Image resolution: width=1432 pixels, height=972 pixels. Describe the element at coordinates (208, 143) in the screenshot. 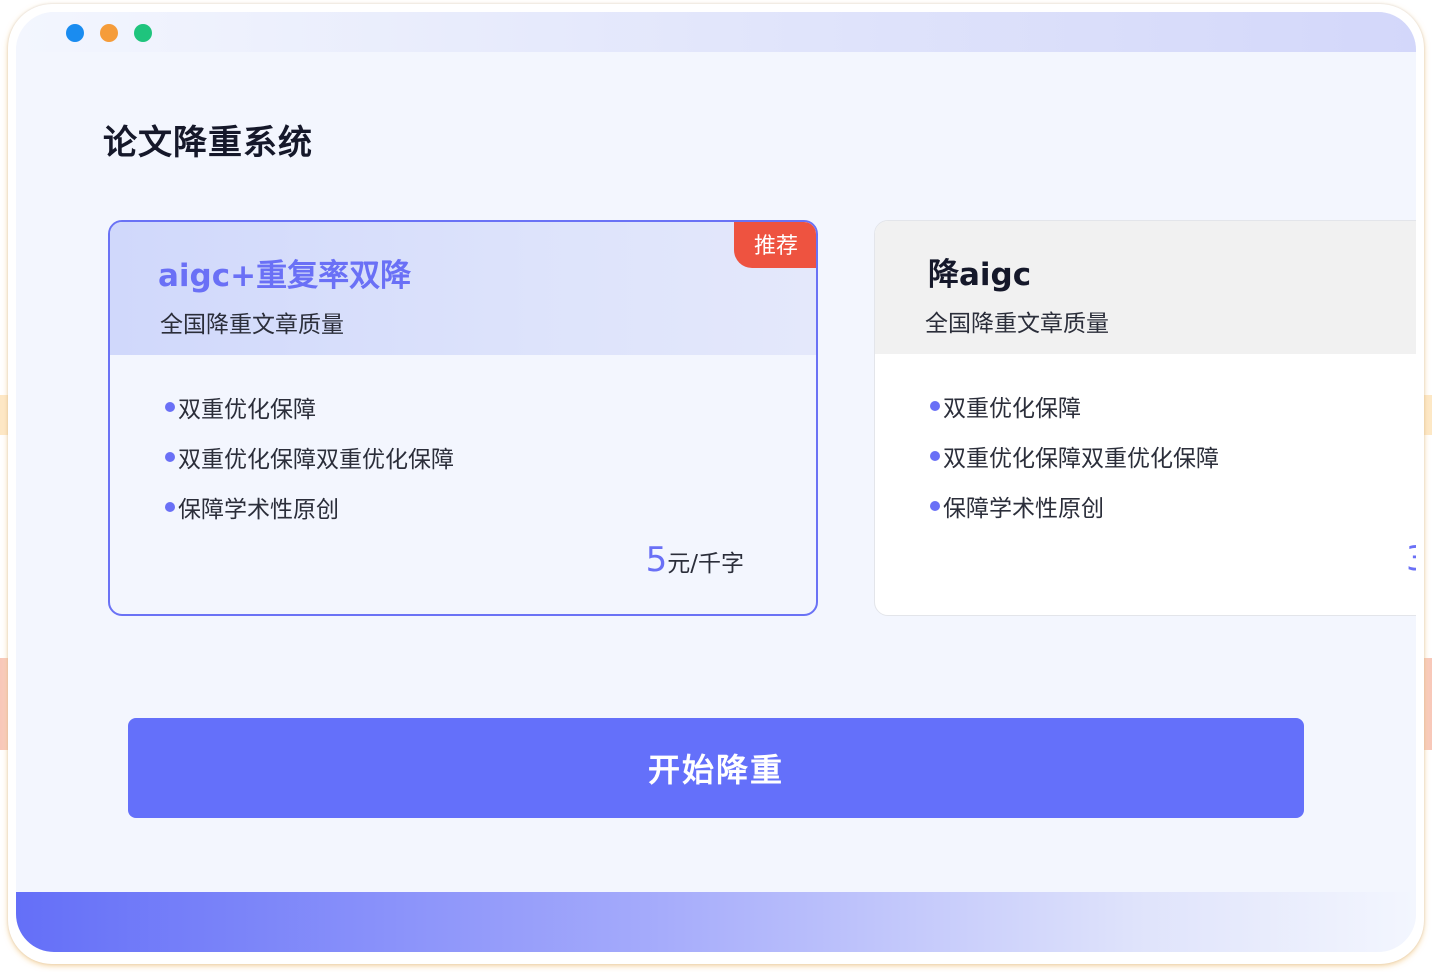

I see `page-title: 论文降重系统` at that location.